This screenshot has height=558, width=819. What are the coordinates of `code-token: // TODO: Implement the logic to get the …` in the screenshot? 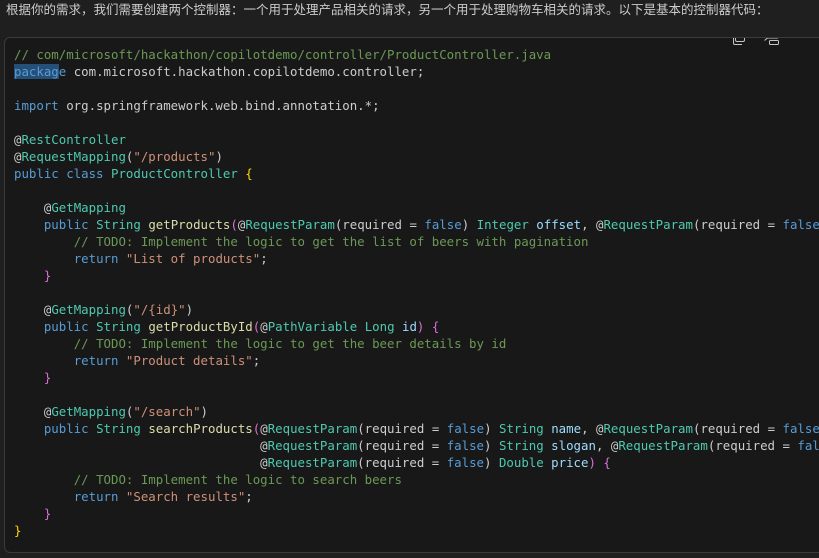 It's located at (331, 241).